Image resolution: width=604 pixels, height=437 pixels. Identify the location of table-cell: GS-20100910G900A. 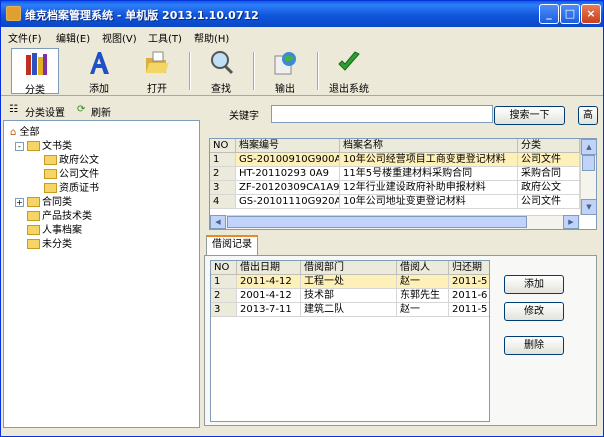
(288, 160).